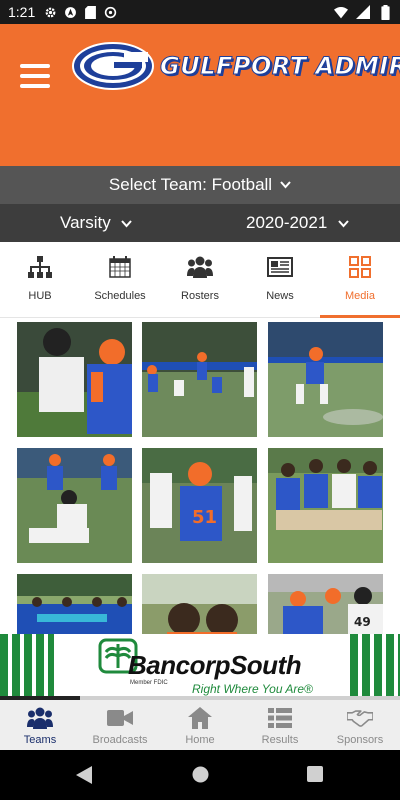 This screenshot has height=800, width=400. What do you see at coordinates (363, 12) in the screenshot?
I see `signal-icon` at bounding box center [363, 12].